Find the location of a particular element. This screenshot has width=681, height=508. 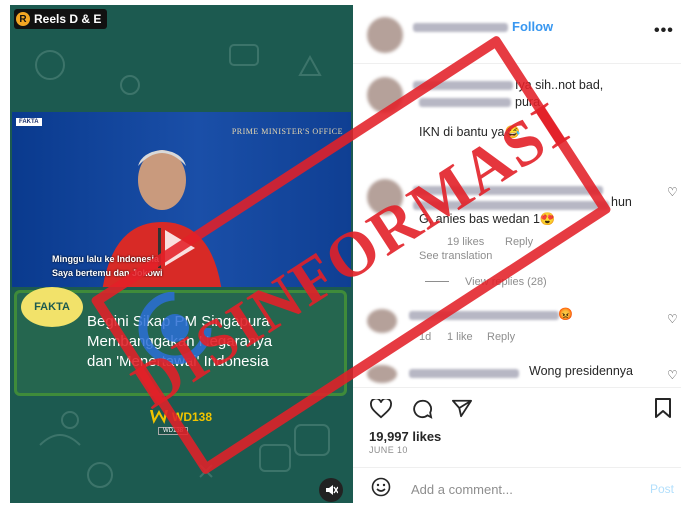

more-options-icon: ••• is located at coordinates (664, 31).